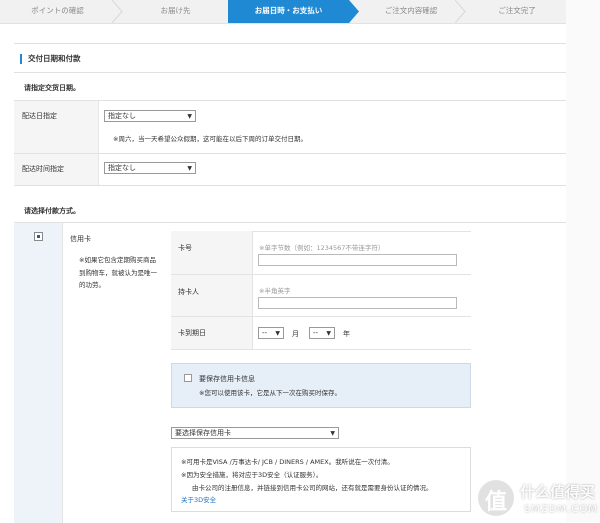 This screenshot has height=523, width=600. What do you see at coordinates (346, 334) in the screenshot?
I see `expiry-year-unit: 年` at bounding box center [346, 334].